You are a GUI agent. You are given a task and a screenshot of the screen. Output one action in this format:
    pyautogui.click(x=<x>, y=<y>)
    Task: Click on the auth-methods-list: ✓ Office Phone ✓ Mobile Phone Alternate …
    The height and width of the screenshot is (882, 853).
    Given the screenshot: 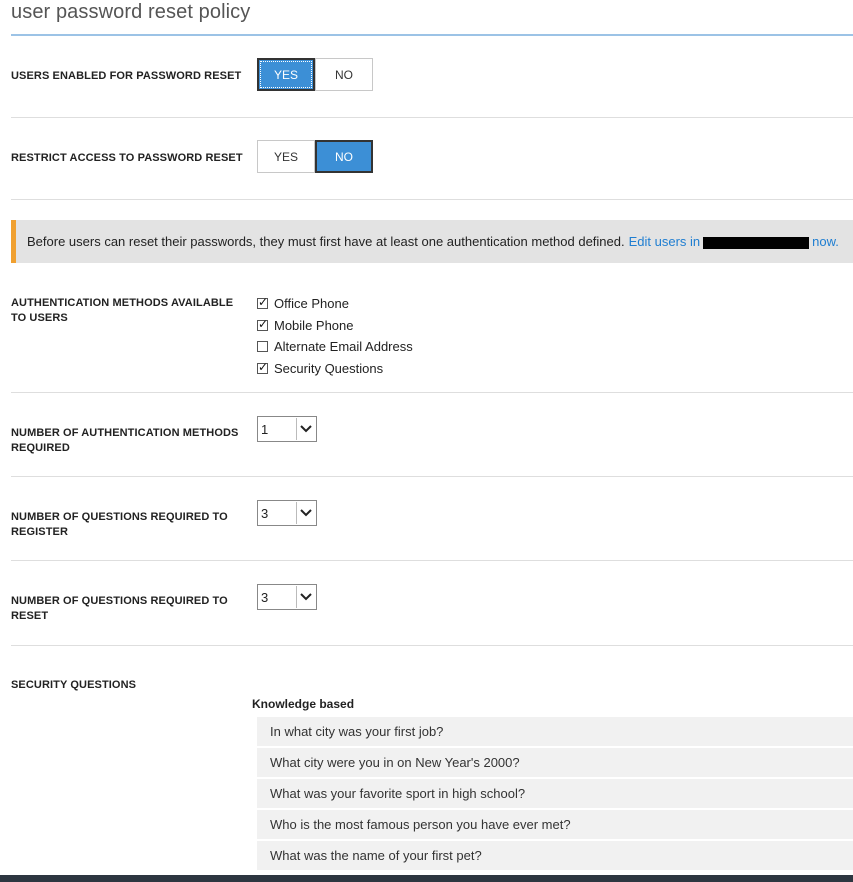 What is the action you would take?
    pyautogui.click(x=335, y=336)
    